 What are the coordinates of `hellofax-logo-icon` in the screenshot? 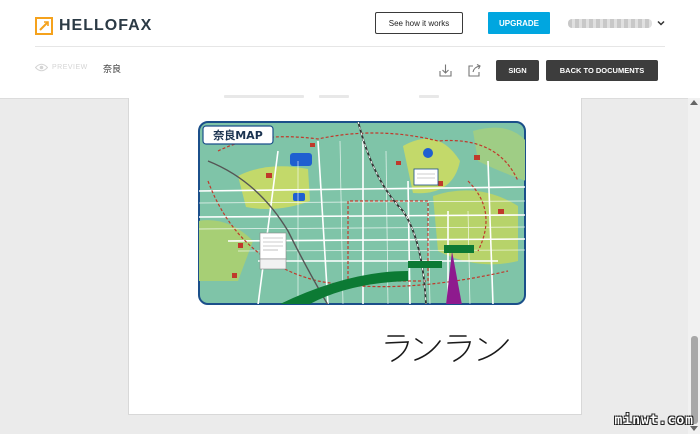 It's located at (44, 26).